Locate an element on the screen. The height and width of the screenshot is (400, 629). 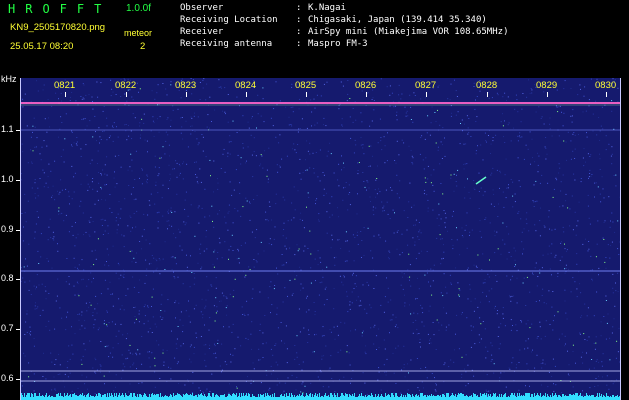
x-tick-label: 0828 is located at coordinates (487, 85).